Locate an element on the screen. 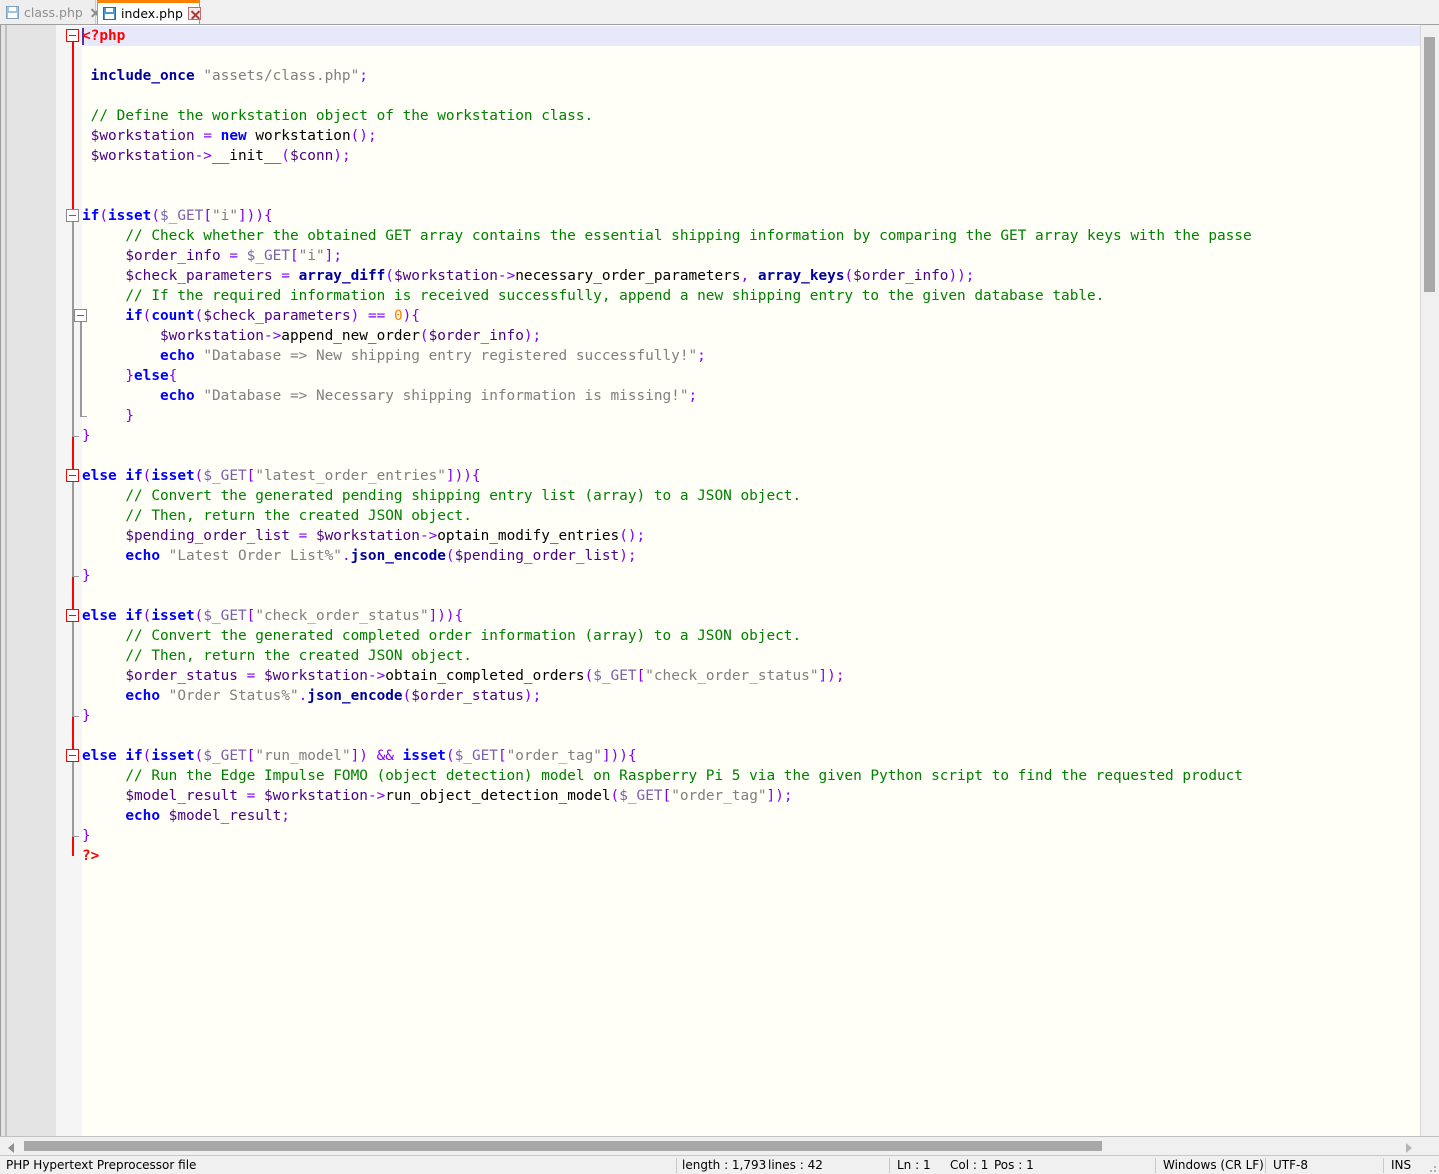 This screenshot has width=1439, height=1174. vertical-scrollbar is located at coordinates (1429, 580).